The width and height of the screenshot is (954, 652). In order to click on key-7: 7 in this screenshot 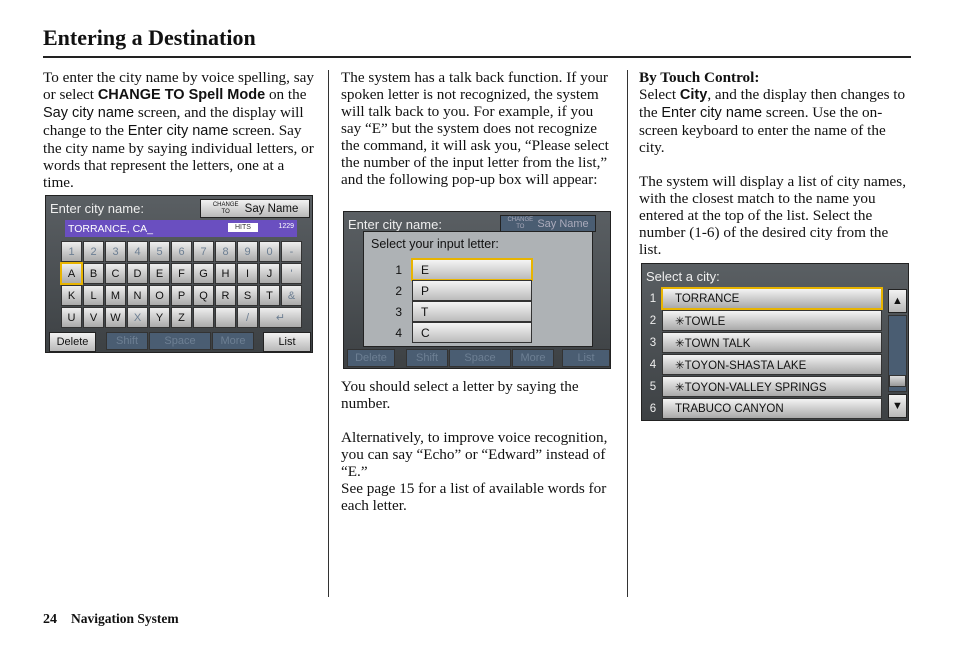, I will do `click(203, 251)`.